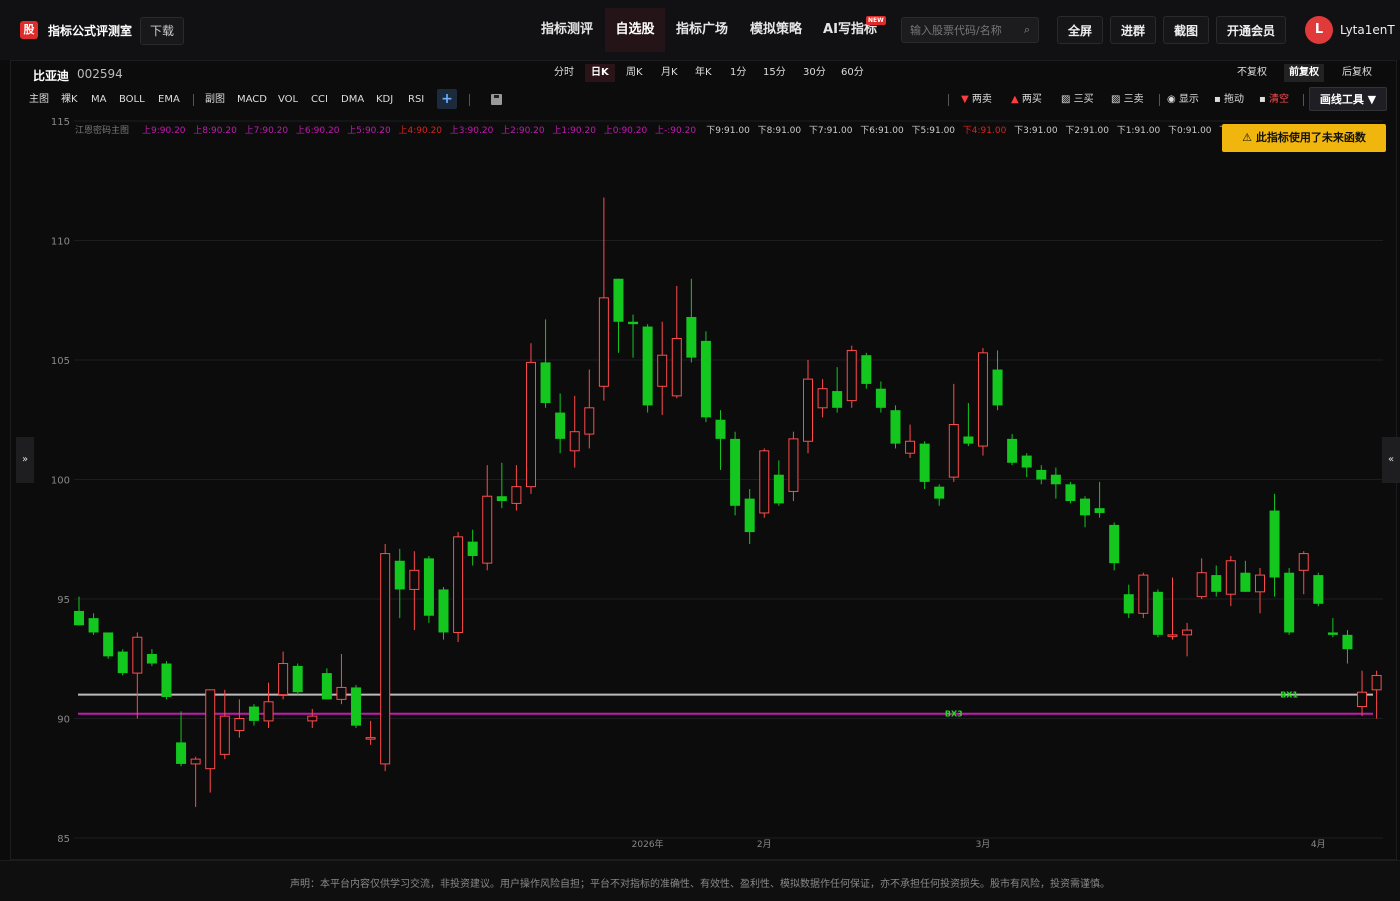  Describe the element at coordinates (1183, 100) in the screenshot. I see `draw-show: ◉ 显示` at that location.